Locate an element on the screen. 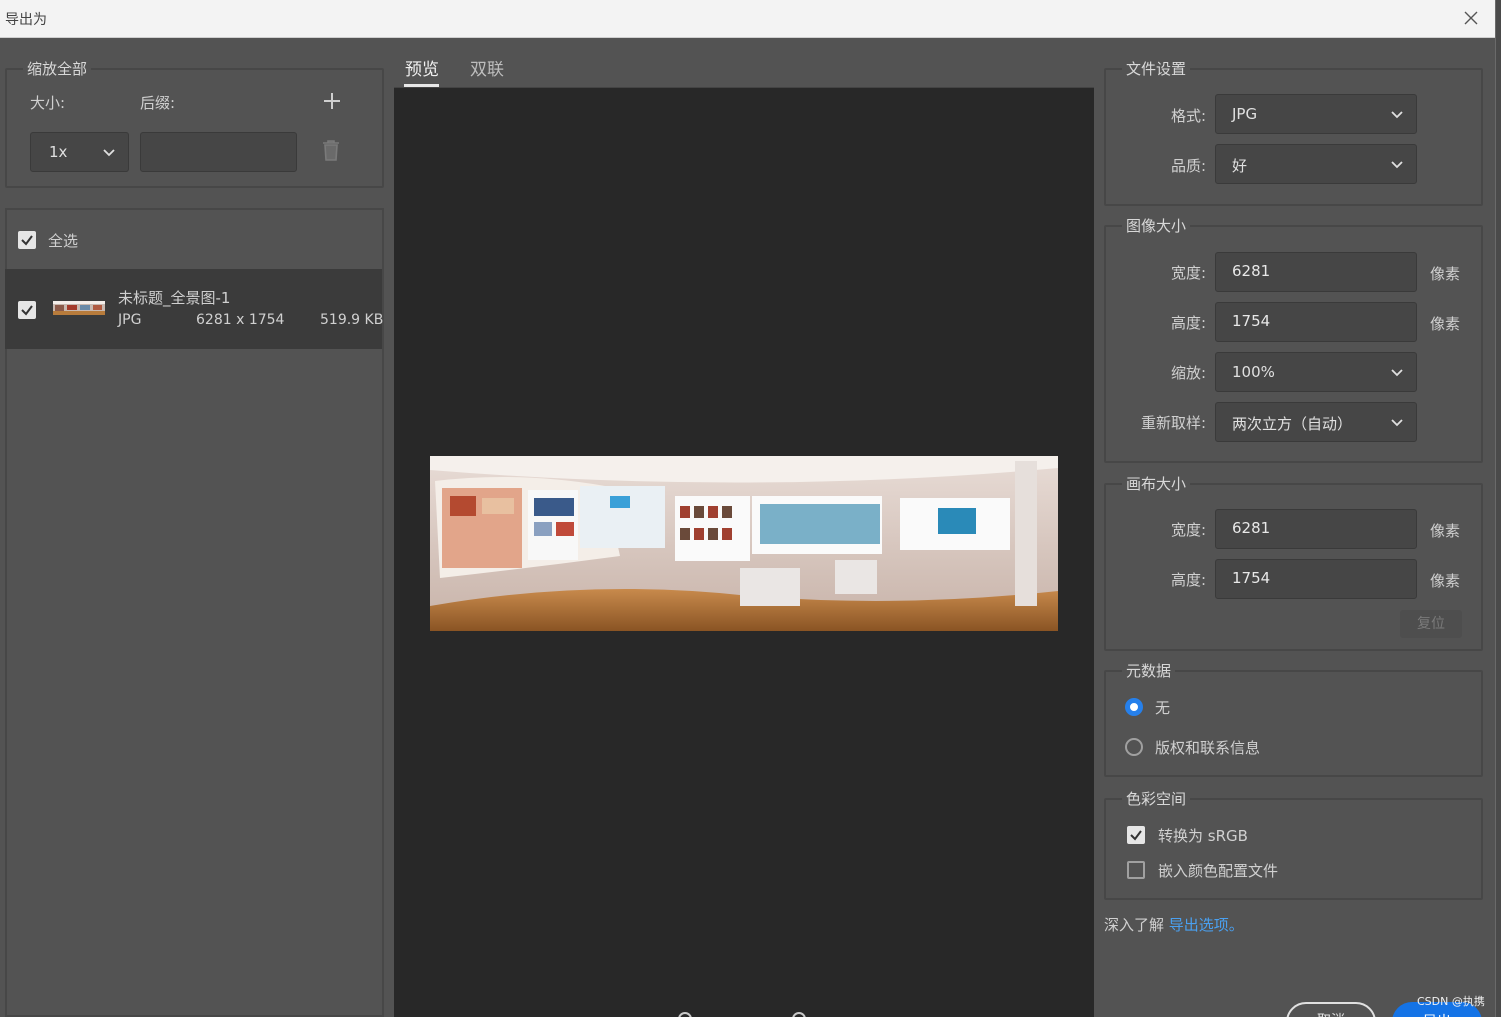 The image size is (1501, 1017). image-width-value: 6281 is located at coordinates (1251, 271).